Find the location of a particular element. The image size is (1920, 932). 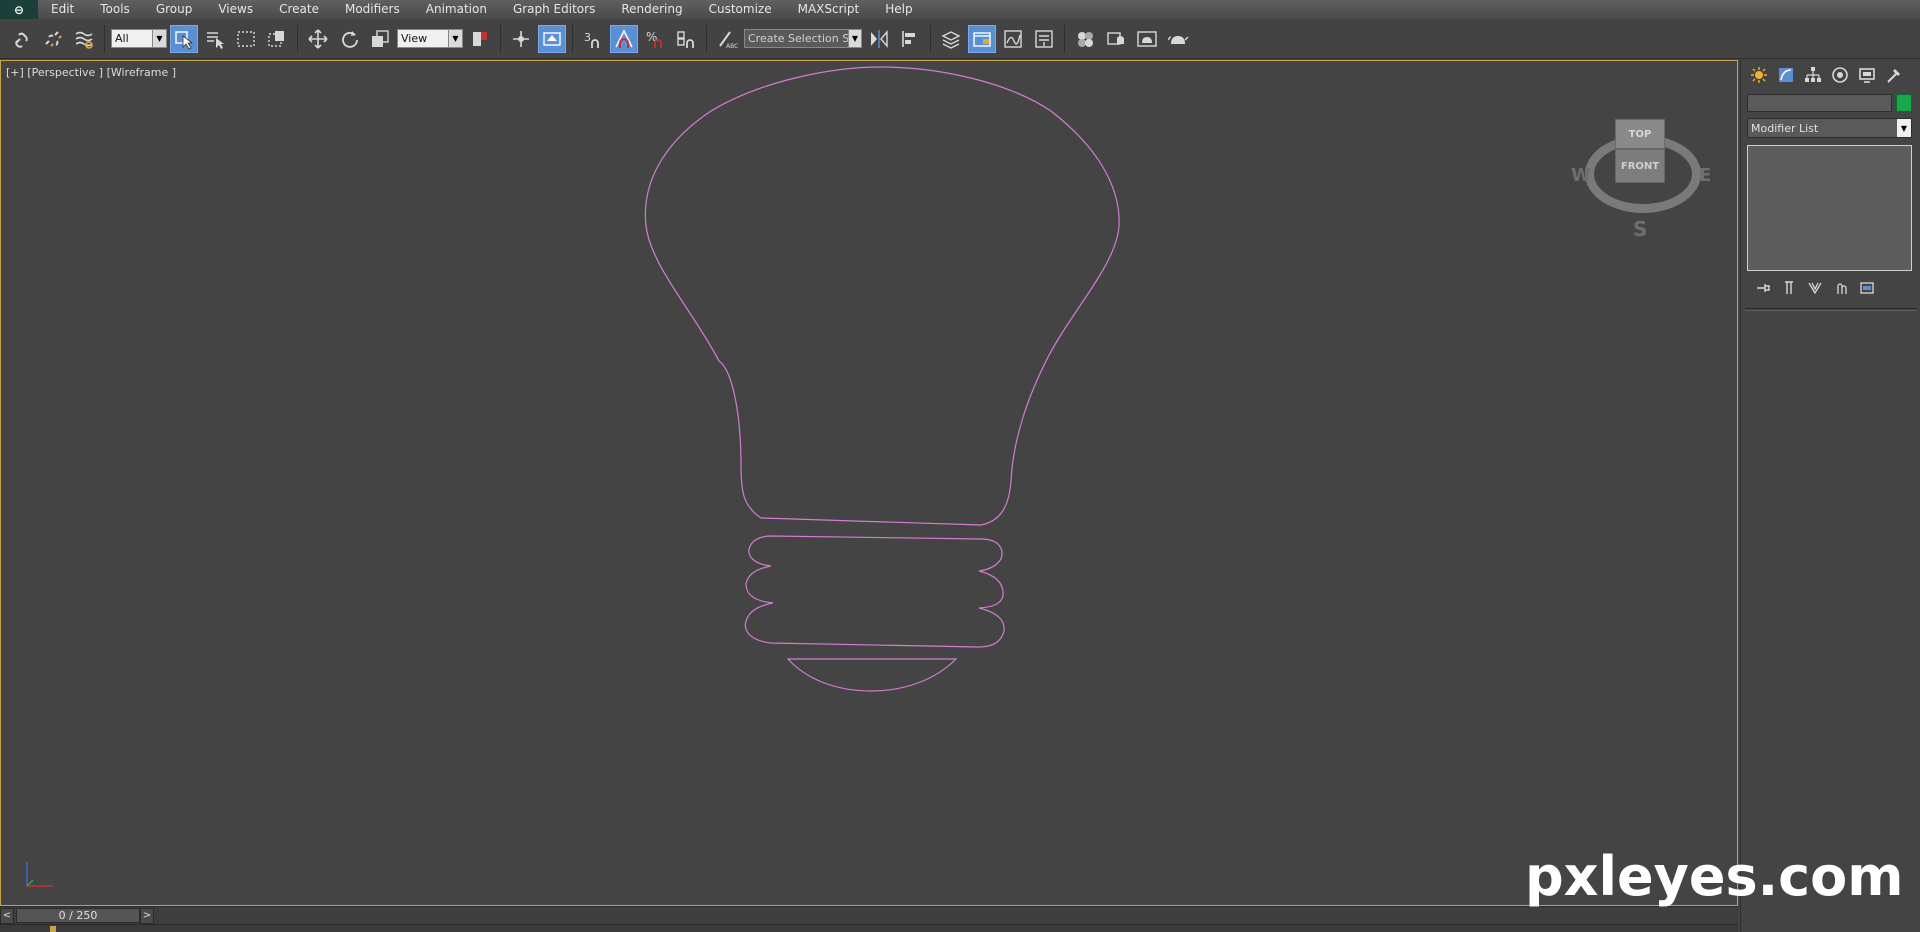

object-name-field is located at coordinates (1819, 103).